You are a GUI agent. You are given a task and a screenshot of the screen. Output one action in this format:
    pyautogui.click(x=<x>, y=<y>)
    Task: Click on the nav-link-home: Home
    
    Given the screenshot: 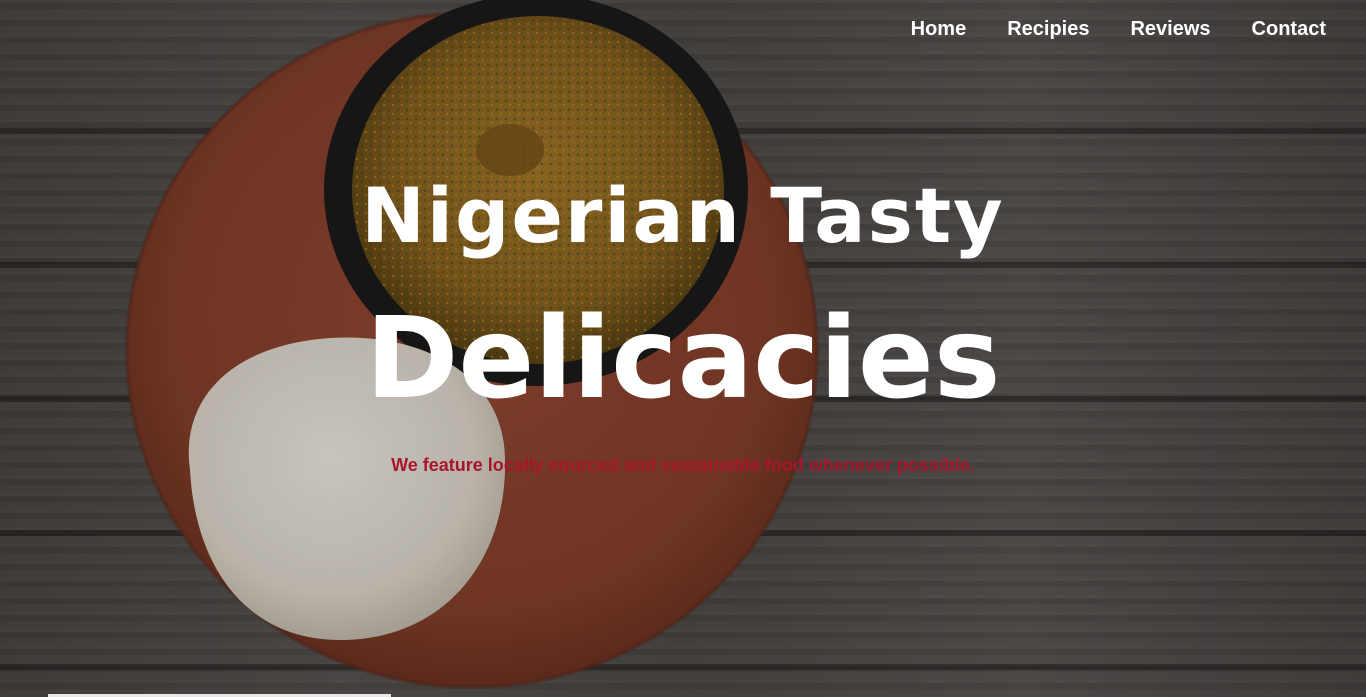 What is the action you would take?
    pyautogui.click(x=939, y=29)
    